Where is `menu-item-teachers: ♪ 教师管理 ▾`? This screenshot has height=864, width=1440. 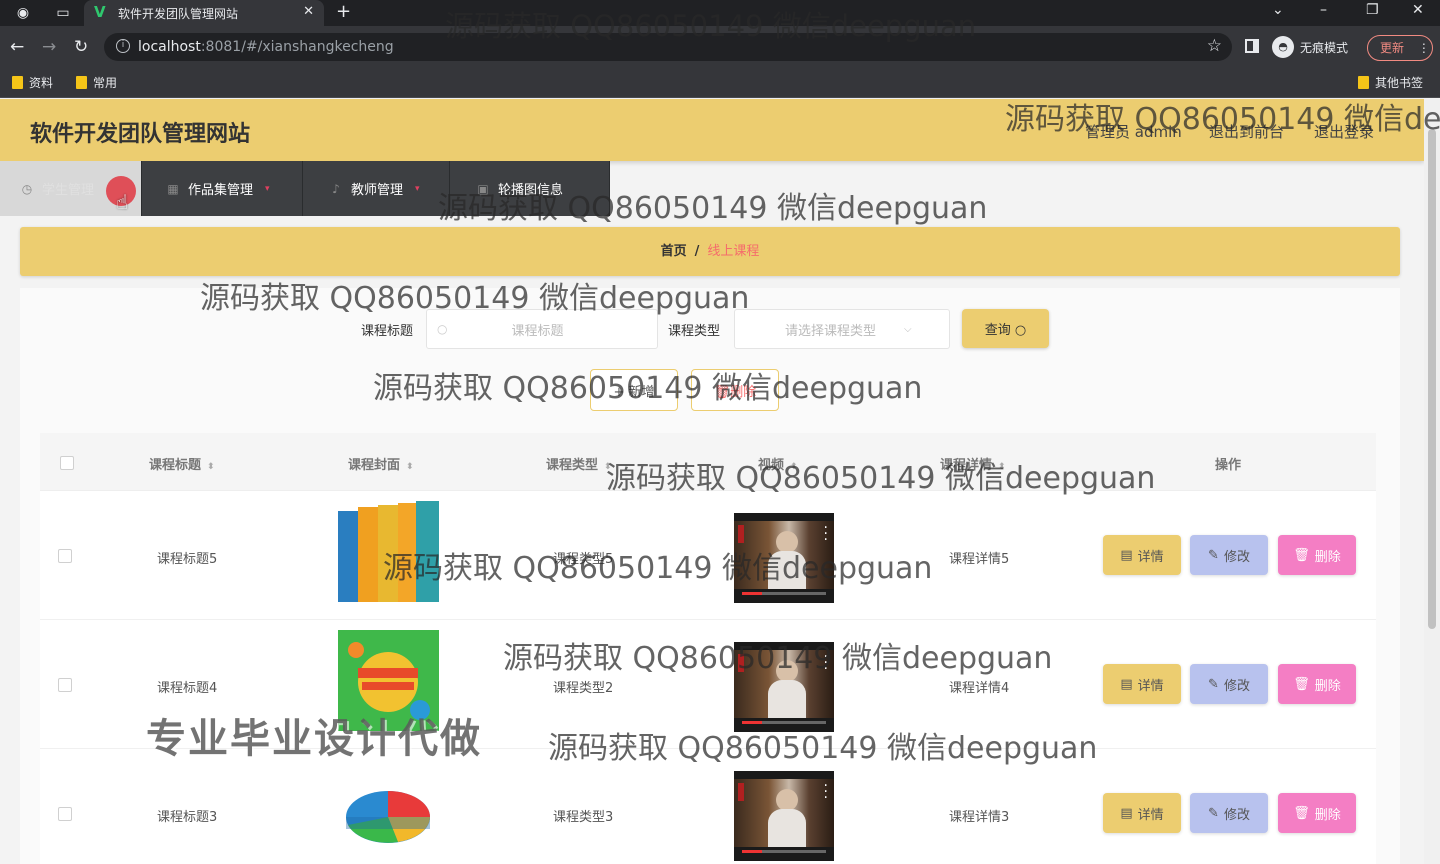 menu-item-teachers: ♪ 教师管理 ▾ is located at coordinates (376, 188).